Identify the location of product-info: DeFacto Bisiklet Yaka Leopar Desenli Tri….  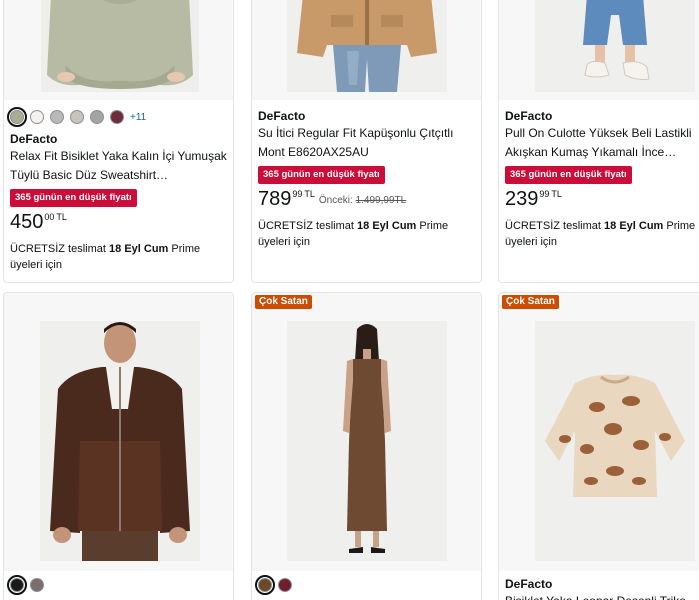
(602, 588).